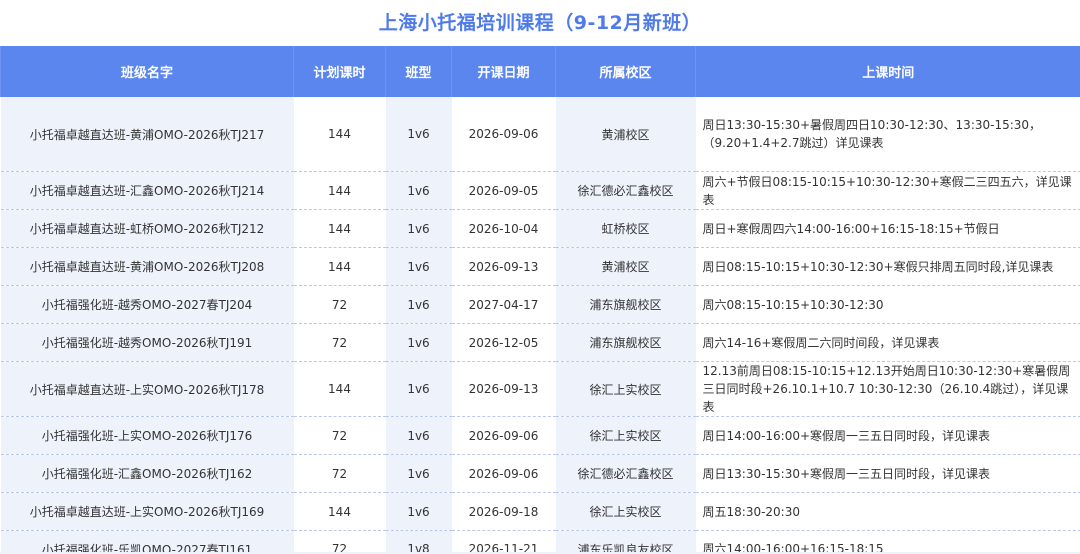 This screenshot has width=1080, height=554. Describe the element at coordinates (147, 228) in the screenshot. I see `cell-class-name: 小托福卓越直达班-虹桥OMO-2026秋TJ212` at that location.